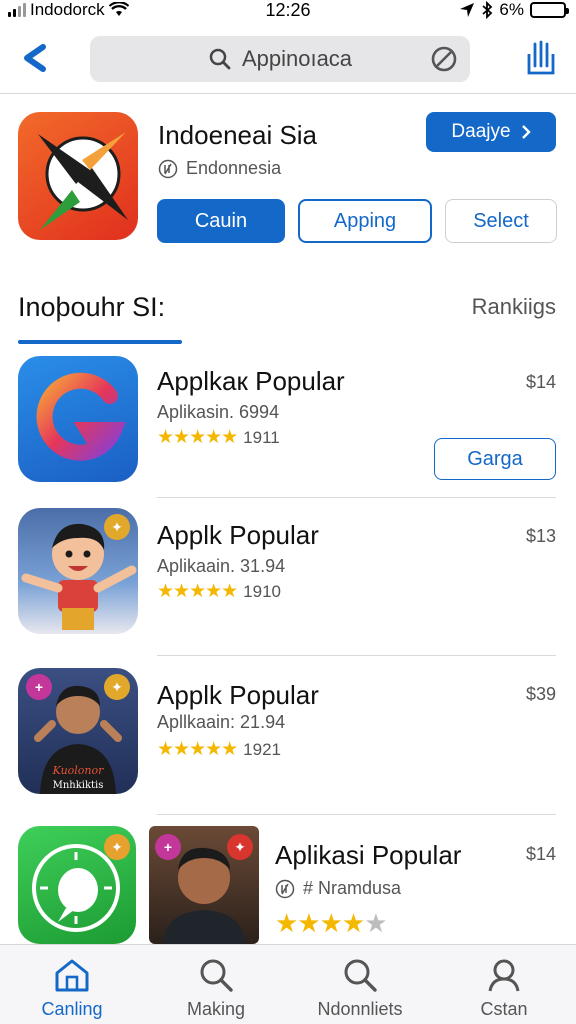  I want to click on shirt-text: Kuolonor, so click(78, 770).